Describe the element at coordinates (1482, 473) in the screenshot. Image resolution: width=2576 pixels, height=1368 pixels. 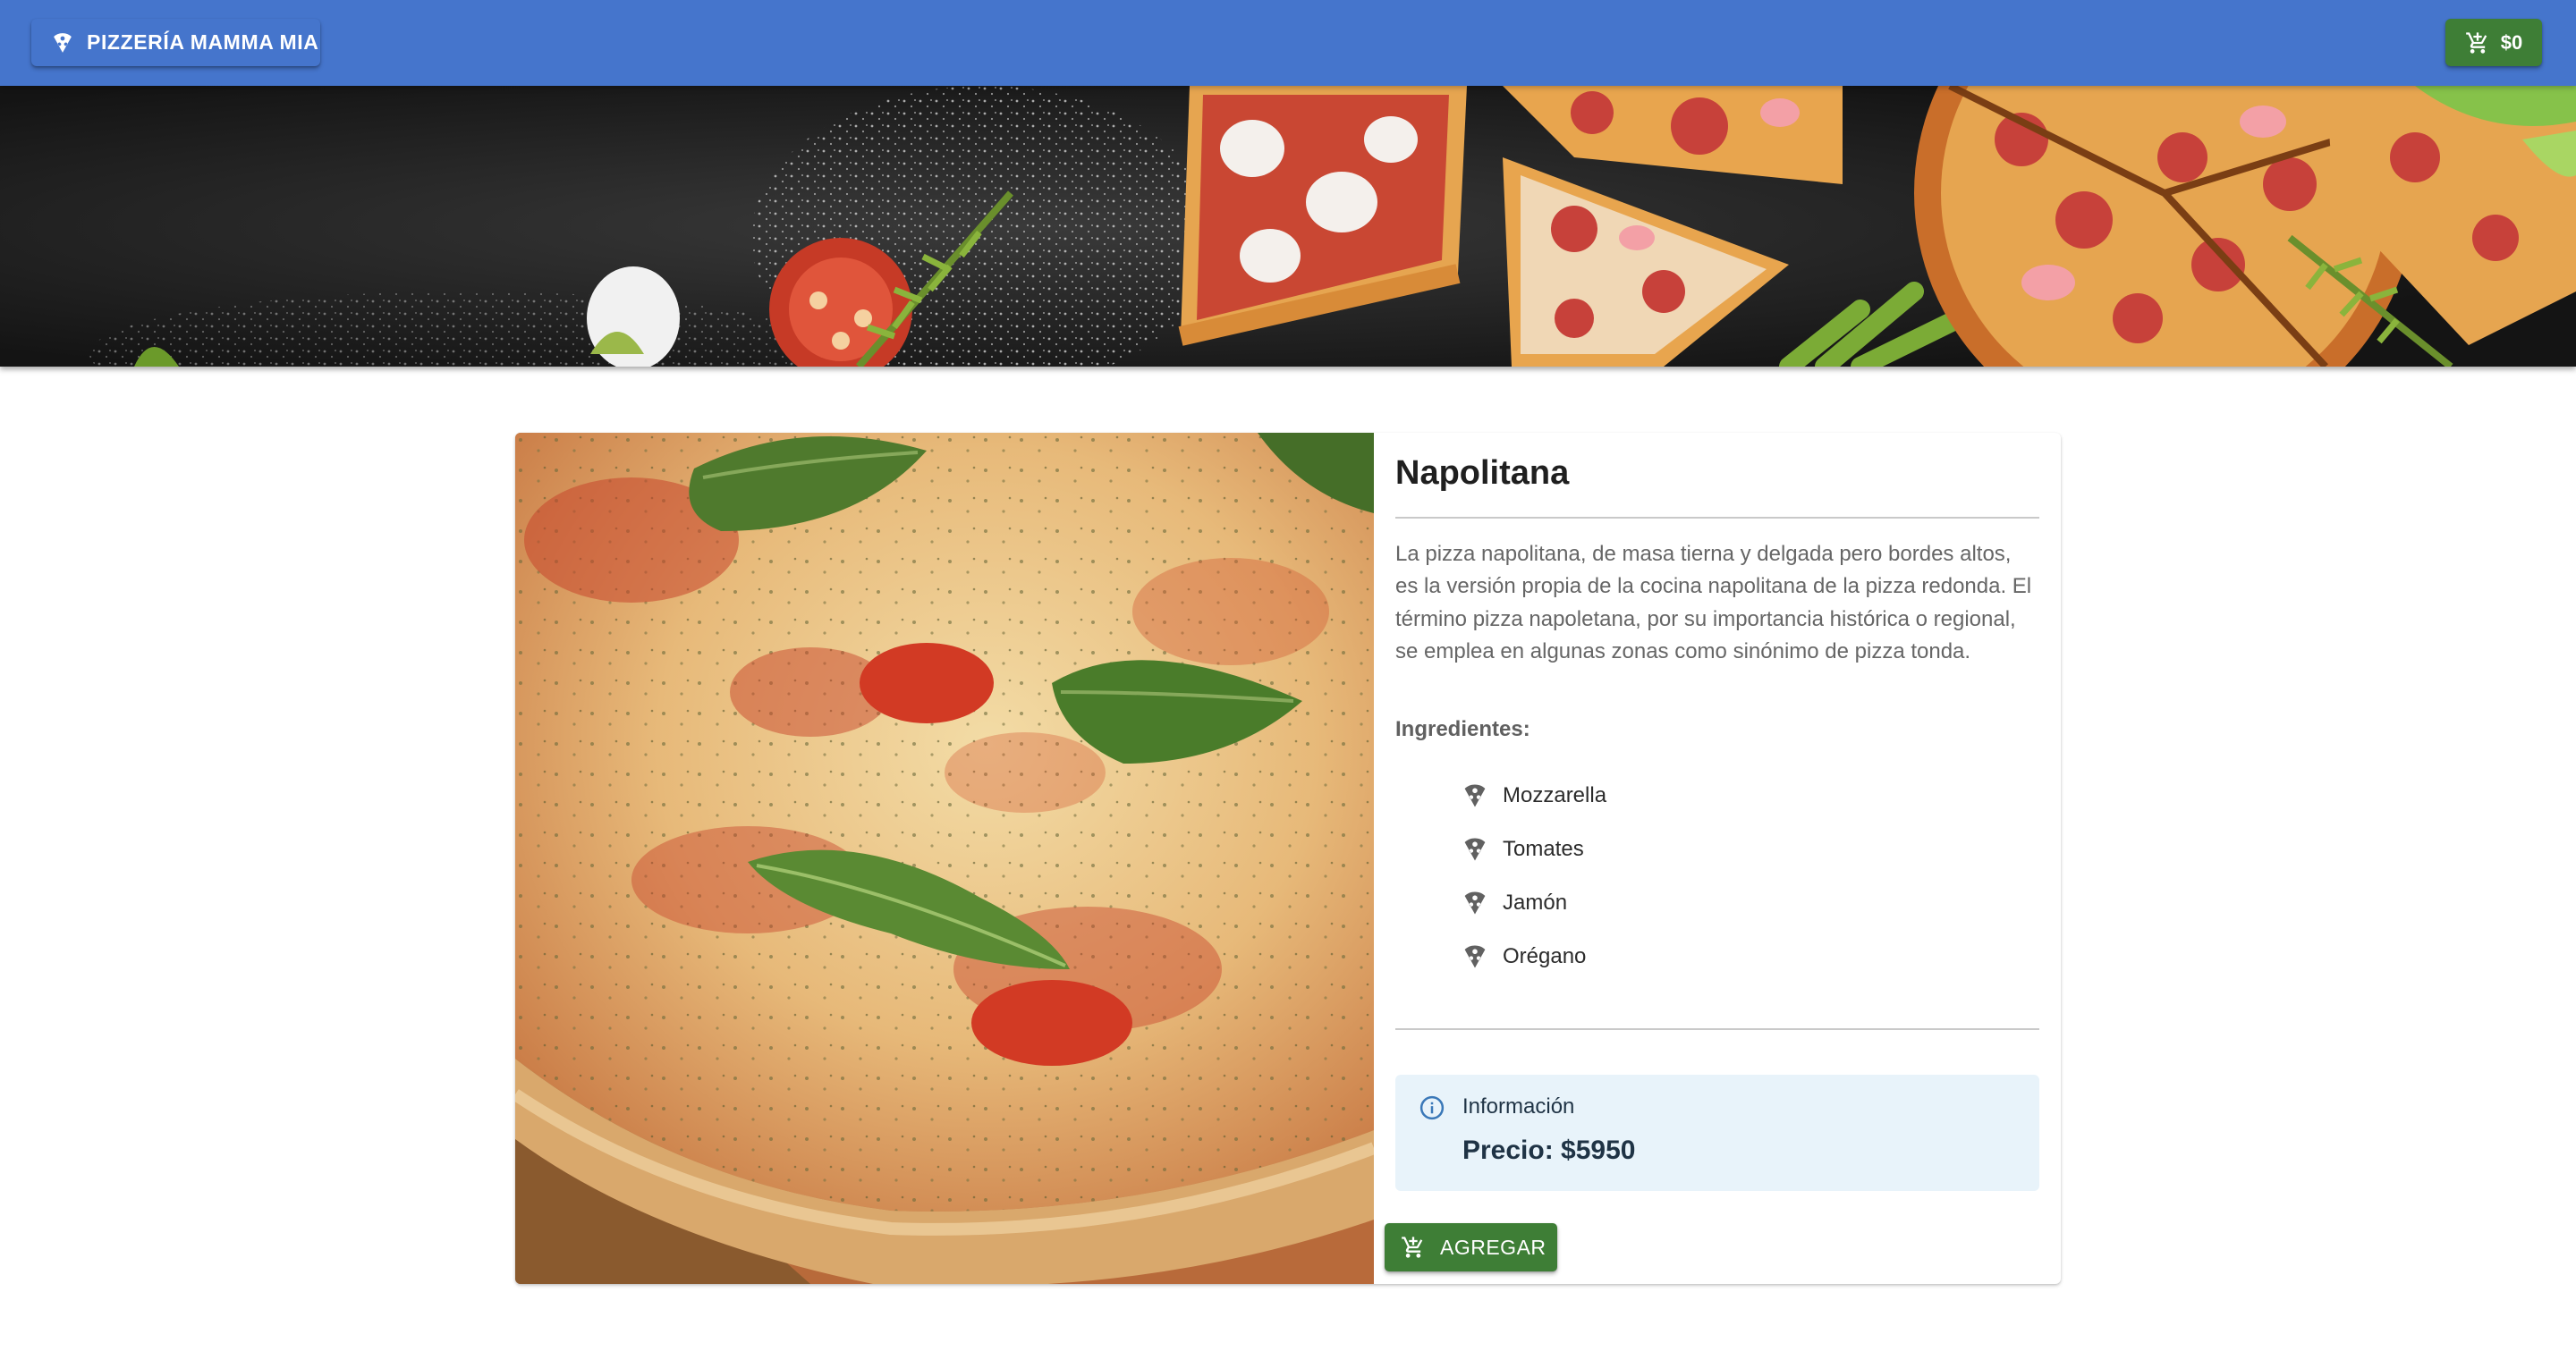
I see `pizza-name: Napolitana` at that location.